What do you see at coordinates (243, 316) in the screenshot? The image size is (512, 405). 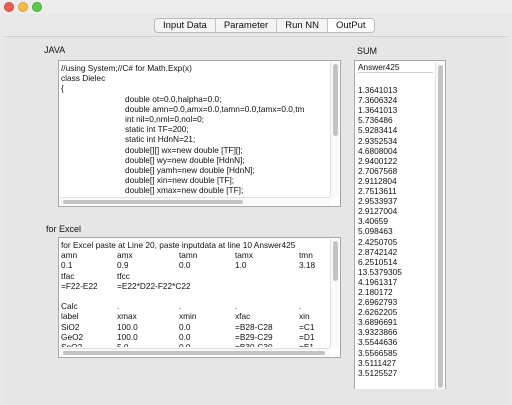 I see `excel-cell: xfac` at bounding box center [243, 316].